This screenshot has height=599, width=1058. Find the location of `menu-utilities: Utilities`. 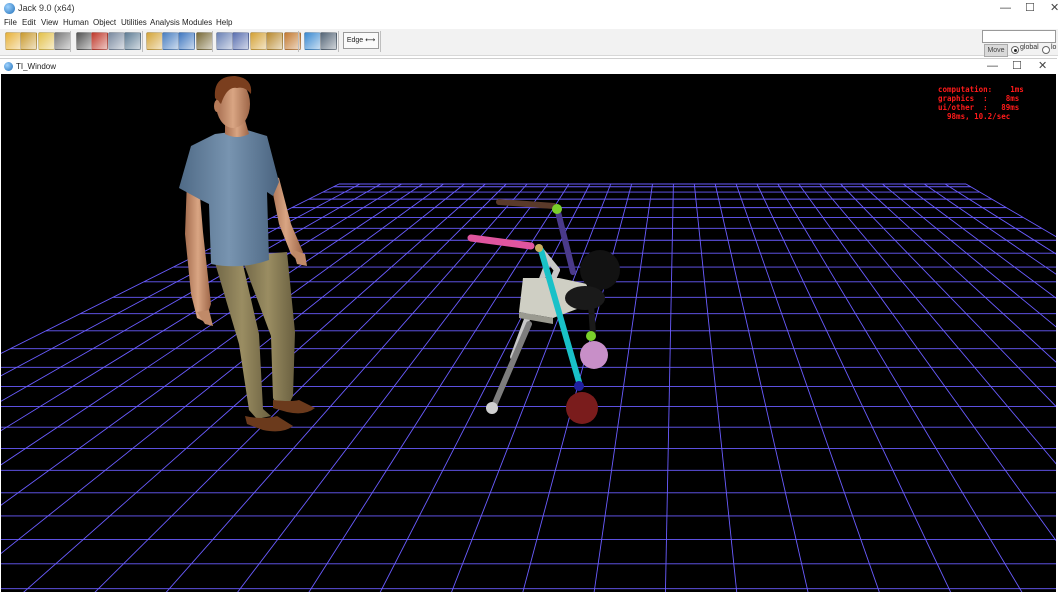

menu-utilities: Utilities is located at coordinates (134, 22).